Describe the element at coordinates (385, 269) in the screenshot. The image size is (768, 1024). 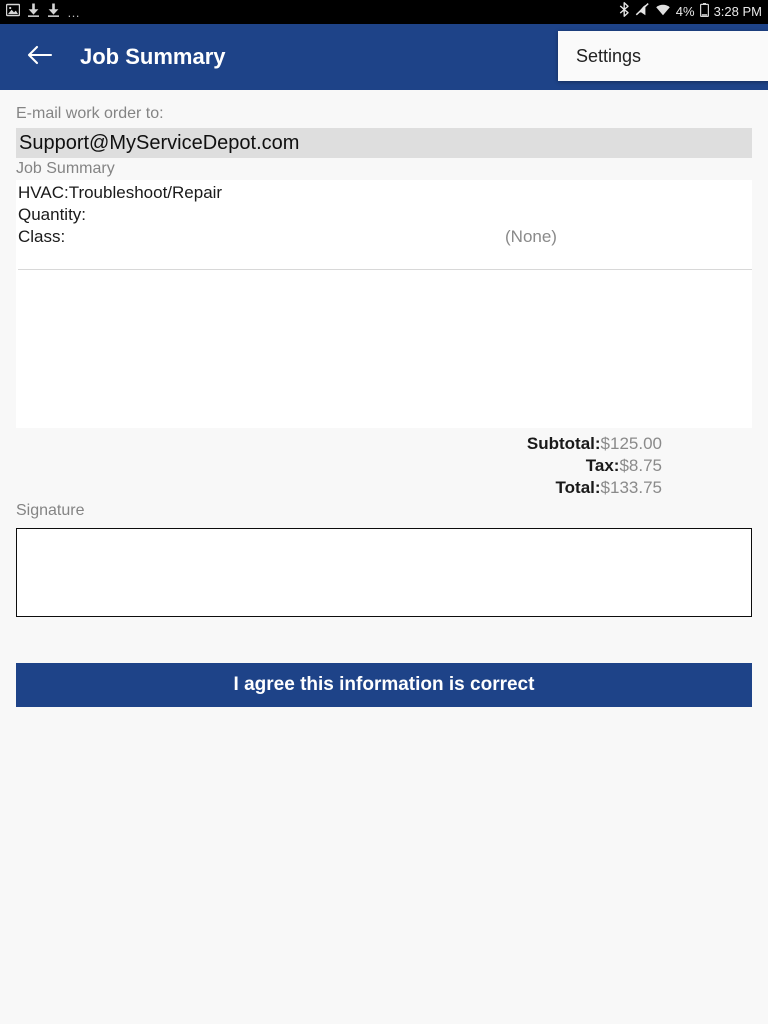
I see `job-card-divider` at that location.